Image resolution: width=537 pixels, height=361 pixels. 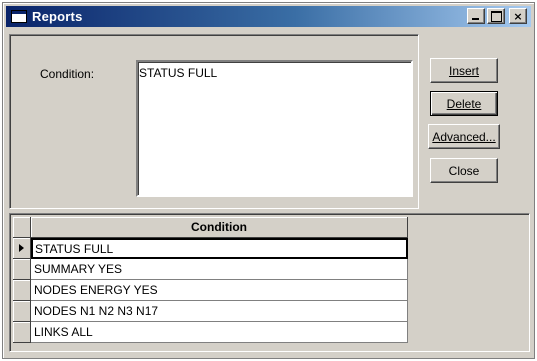 I want to click on corner-cell, so click(x=22, y=227).